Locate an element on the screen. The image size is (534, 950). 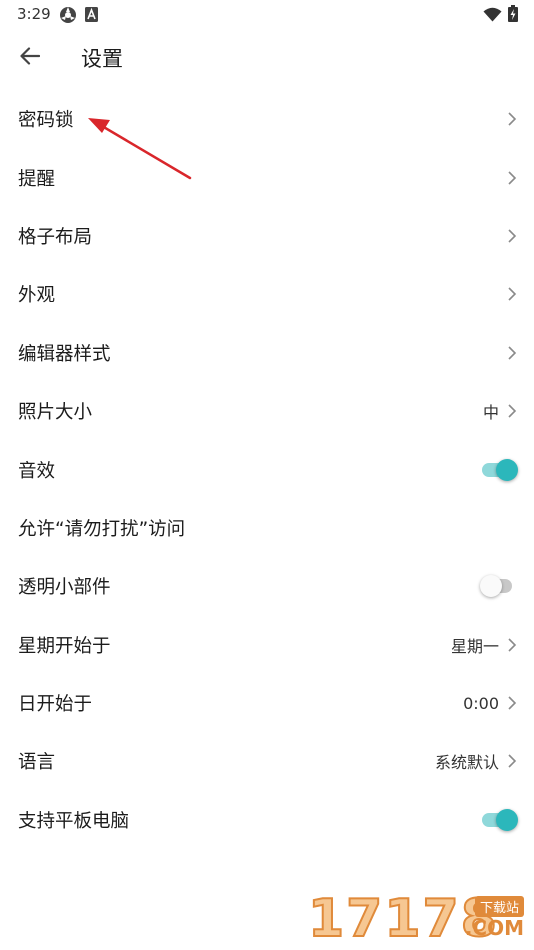
setting-passcode-lock: 密码锁 is located at coordinates (267, 119).